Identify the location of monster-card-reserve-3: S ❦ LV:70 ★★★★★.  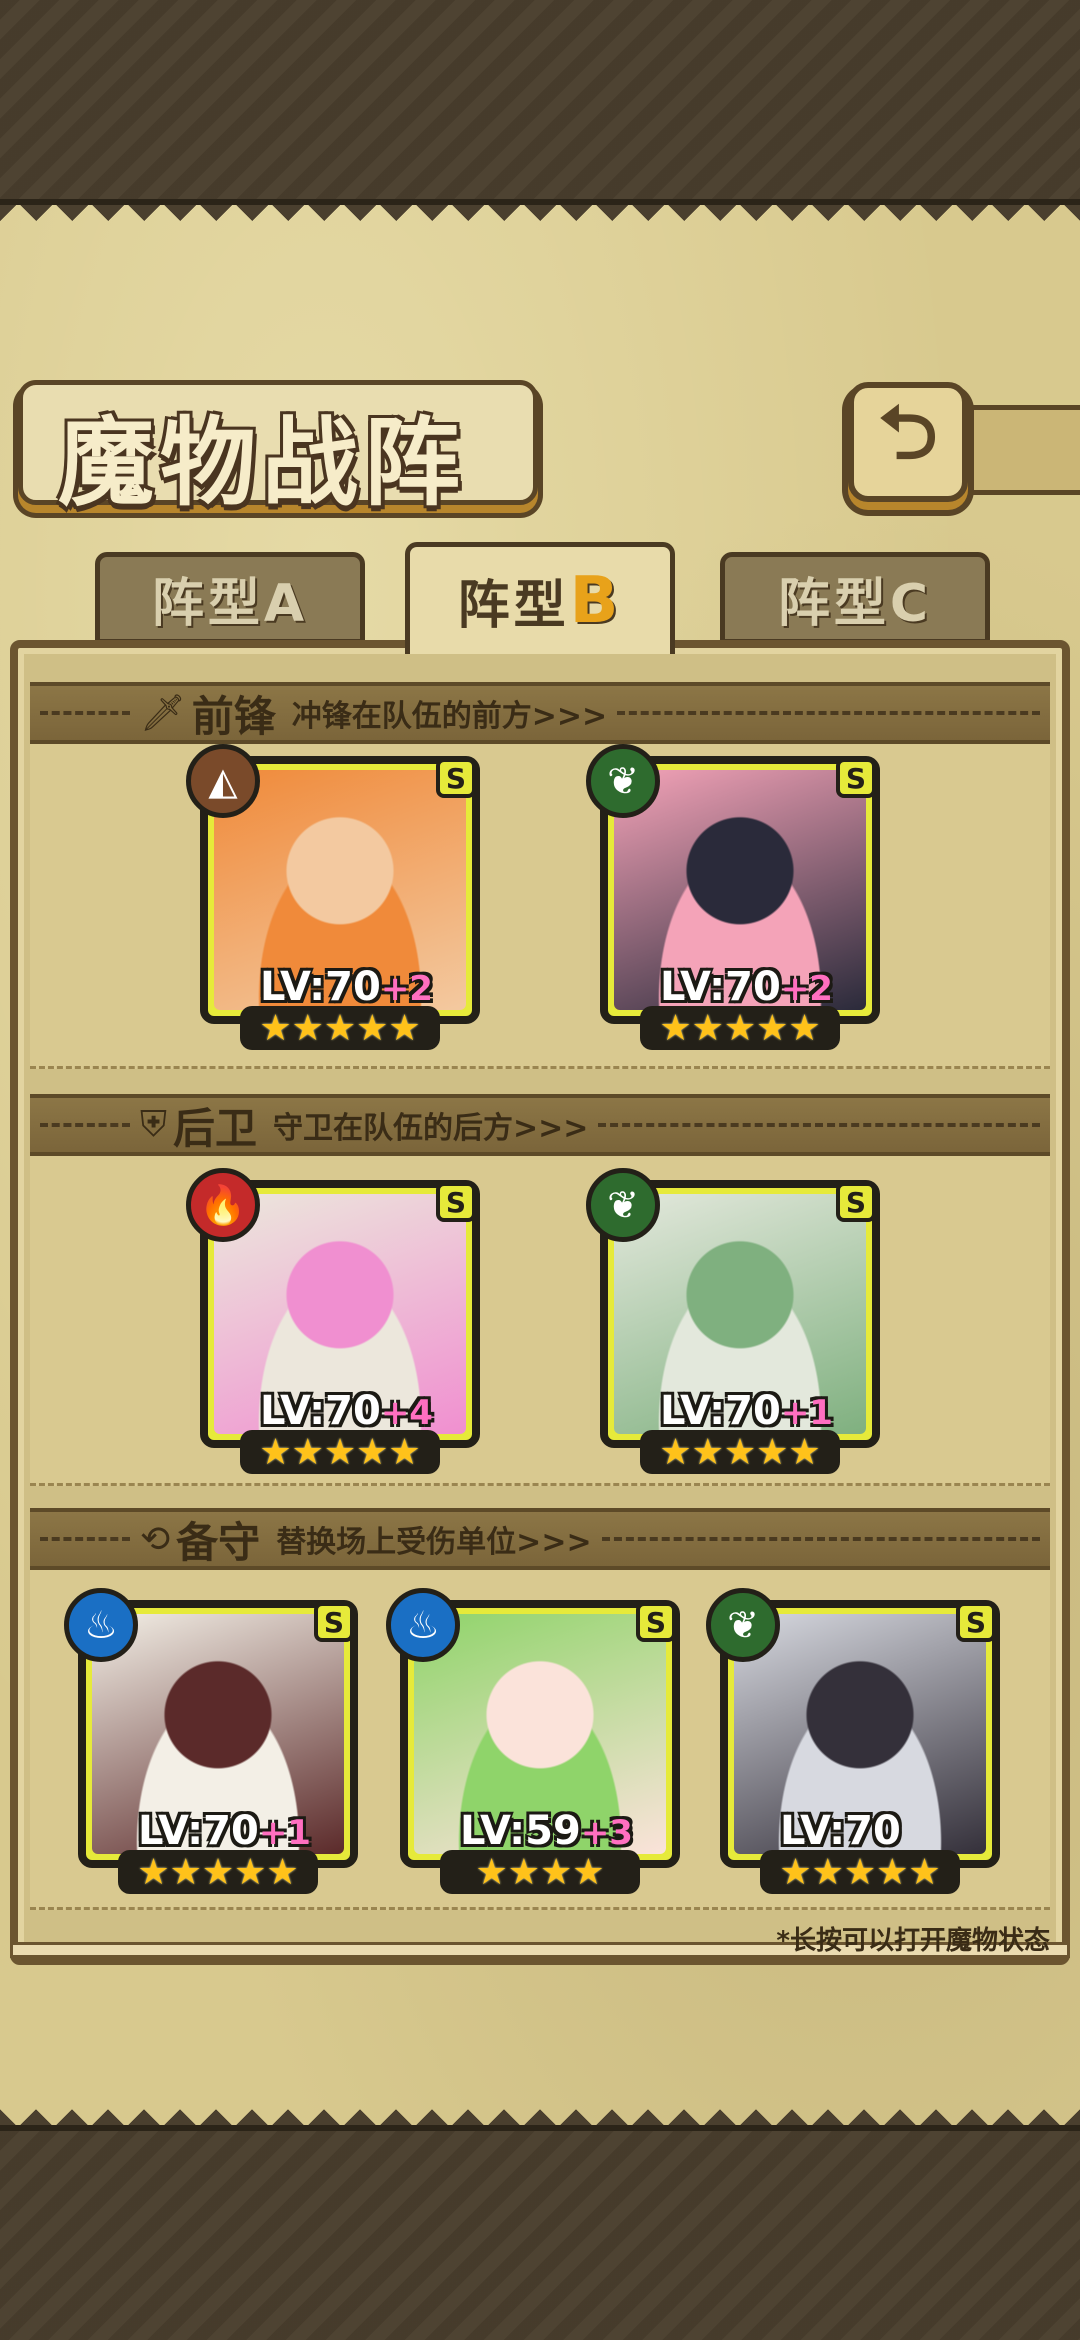
(853, 1741).